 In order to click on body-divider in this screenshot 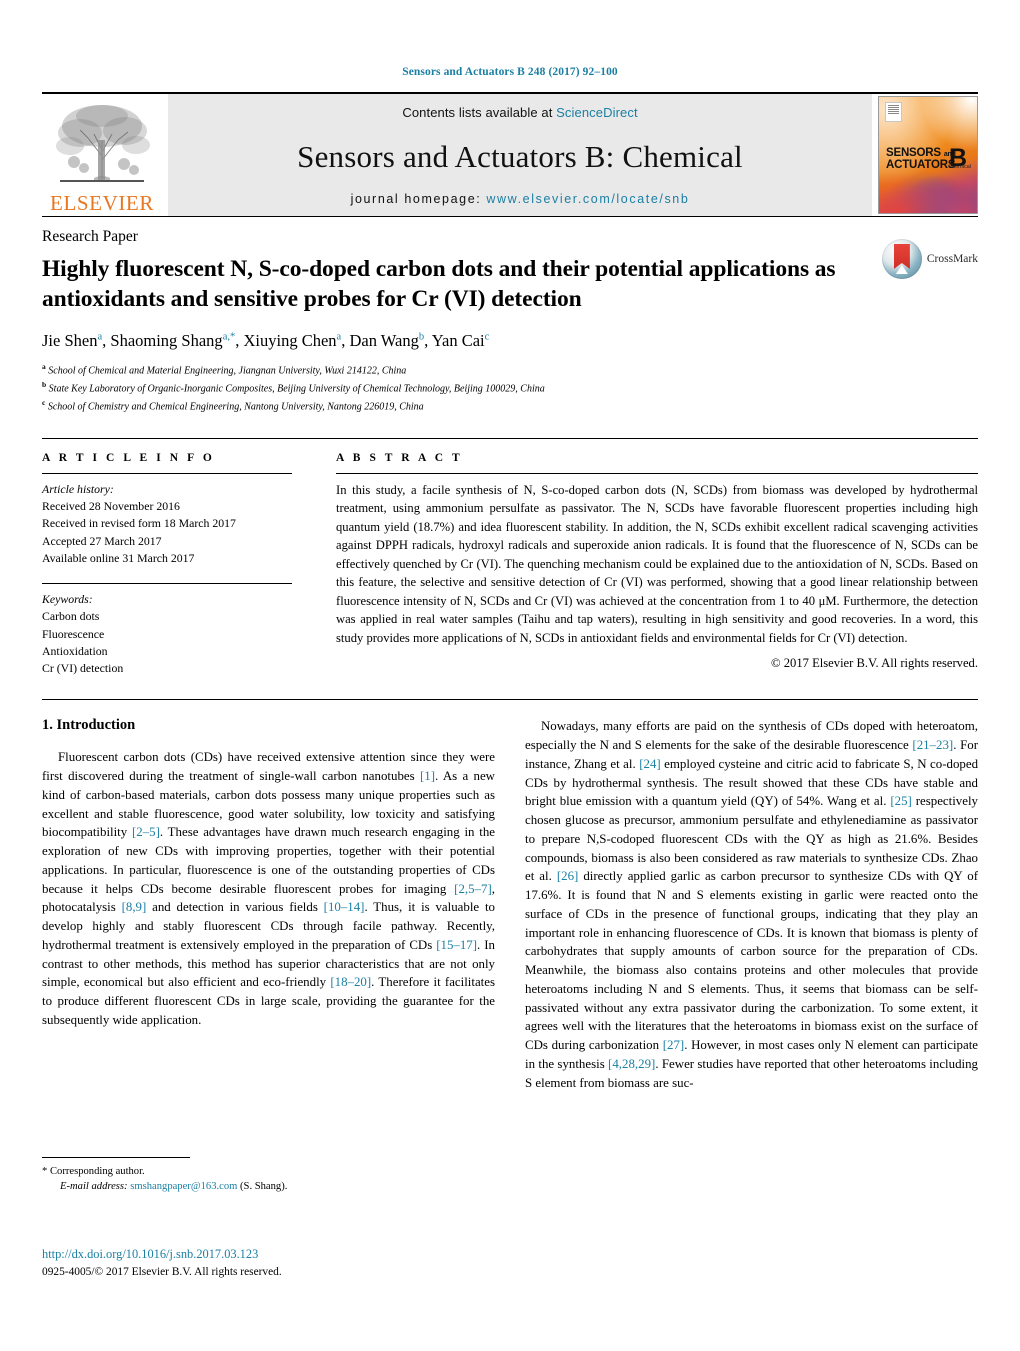, I will do `click(510, 700)`.